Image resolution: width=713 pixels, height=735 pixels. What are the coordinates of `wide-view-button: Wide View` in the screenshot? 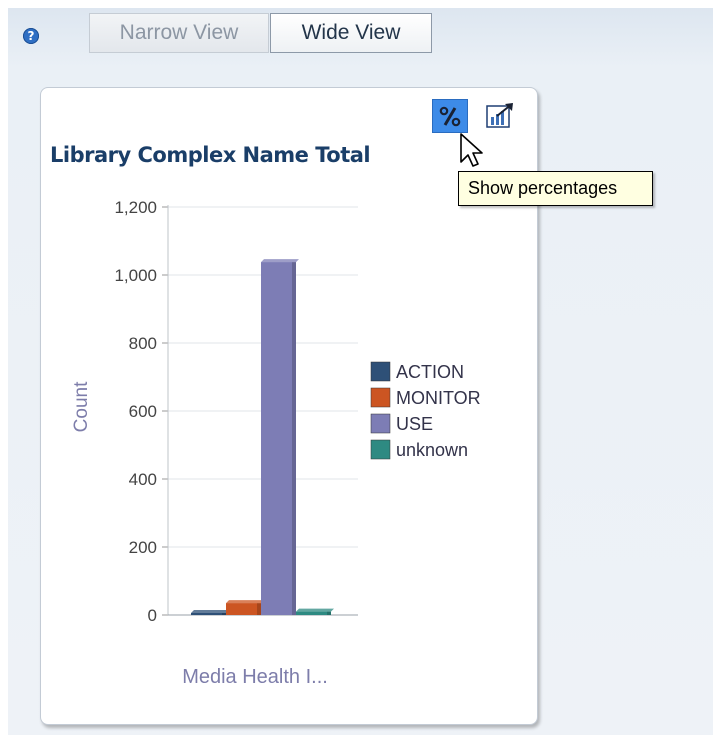 It's located at (351, 33).